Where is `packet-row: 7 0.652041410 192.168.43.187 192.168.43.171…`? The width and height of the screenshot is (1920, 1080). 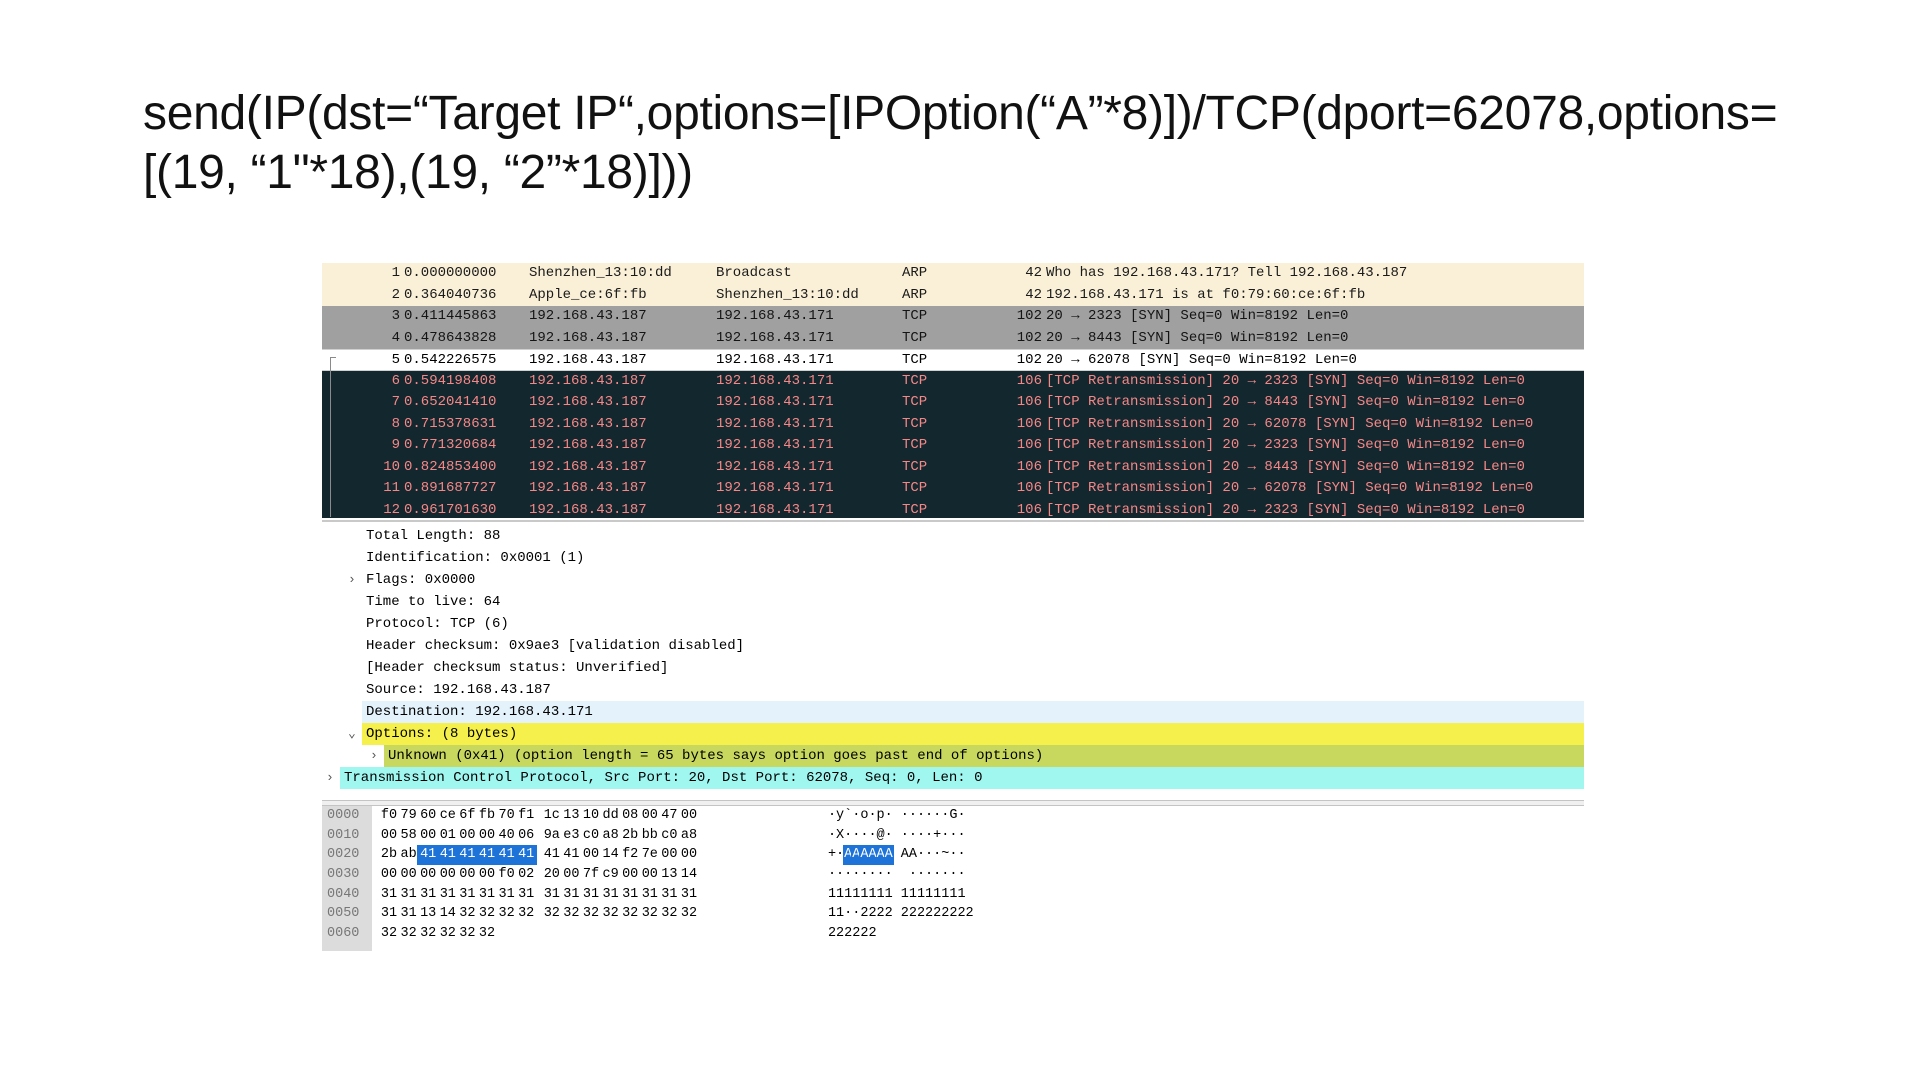
packet-row: 7 0.652041410 192.168.43.187 192.168.43.171… is located at coordinates (953, 403).